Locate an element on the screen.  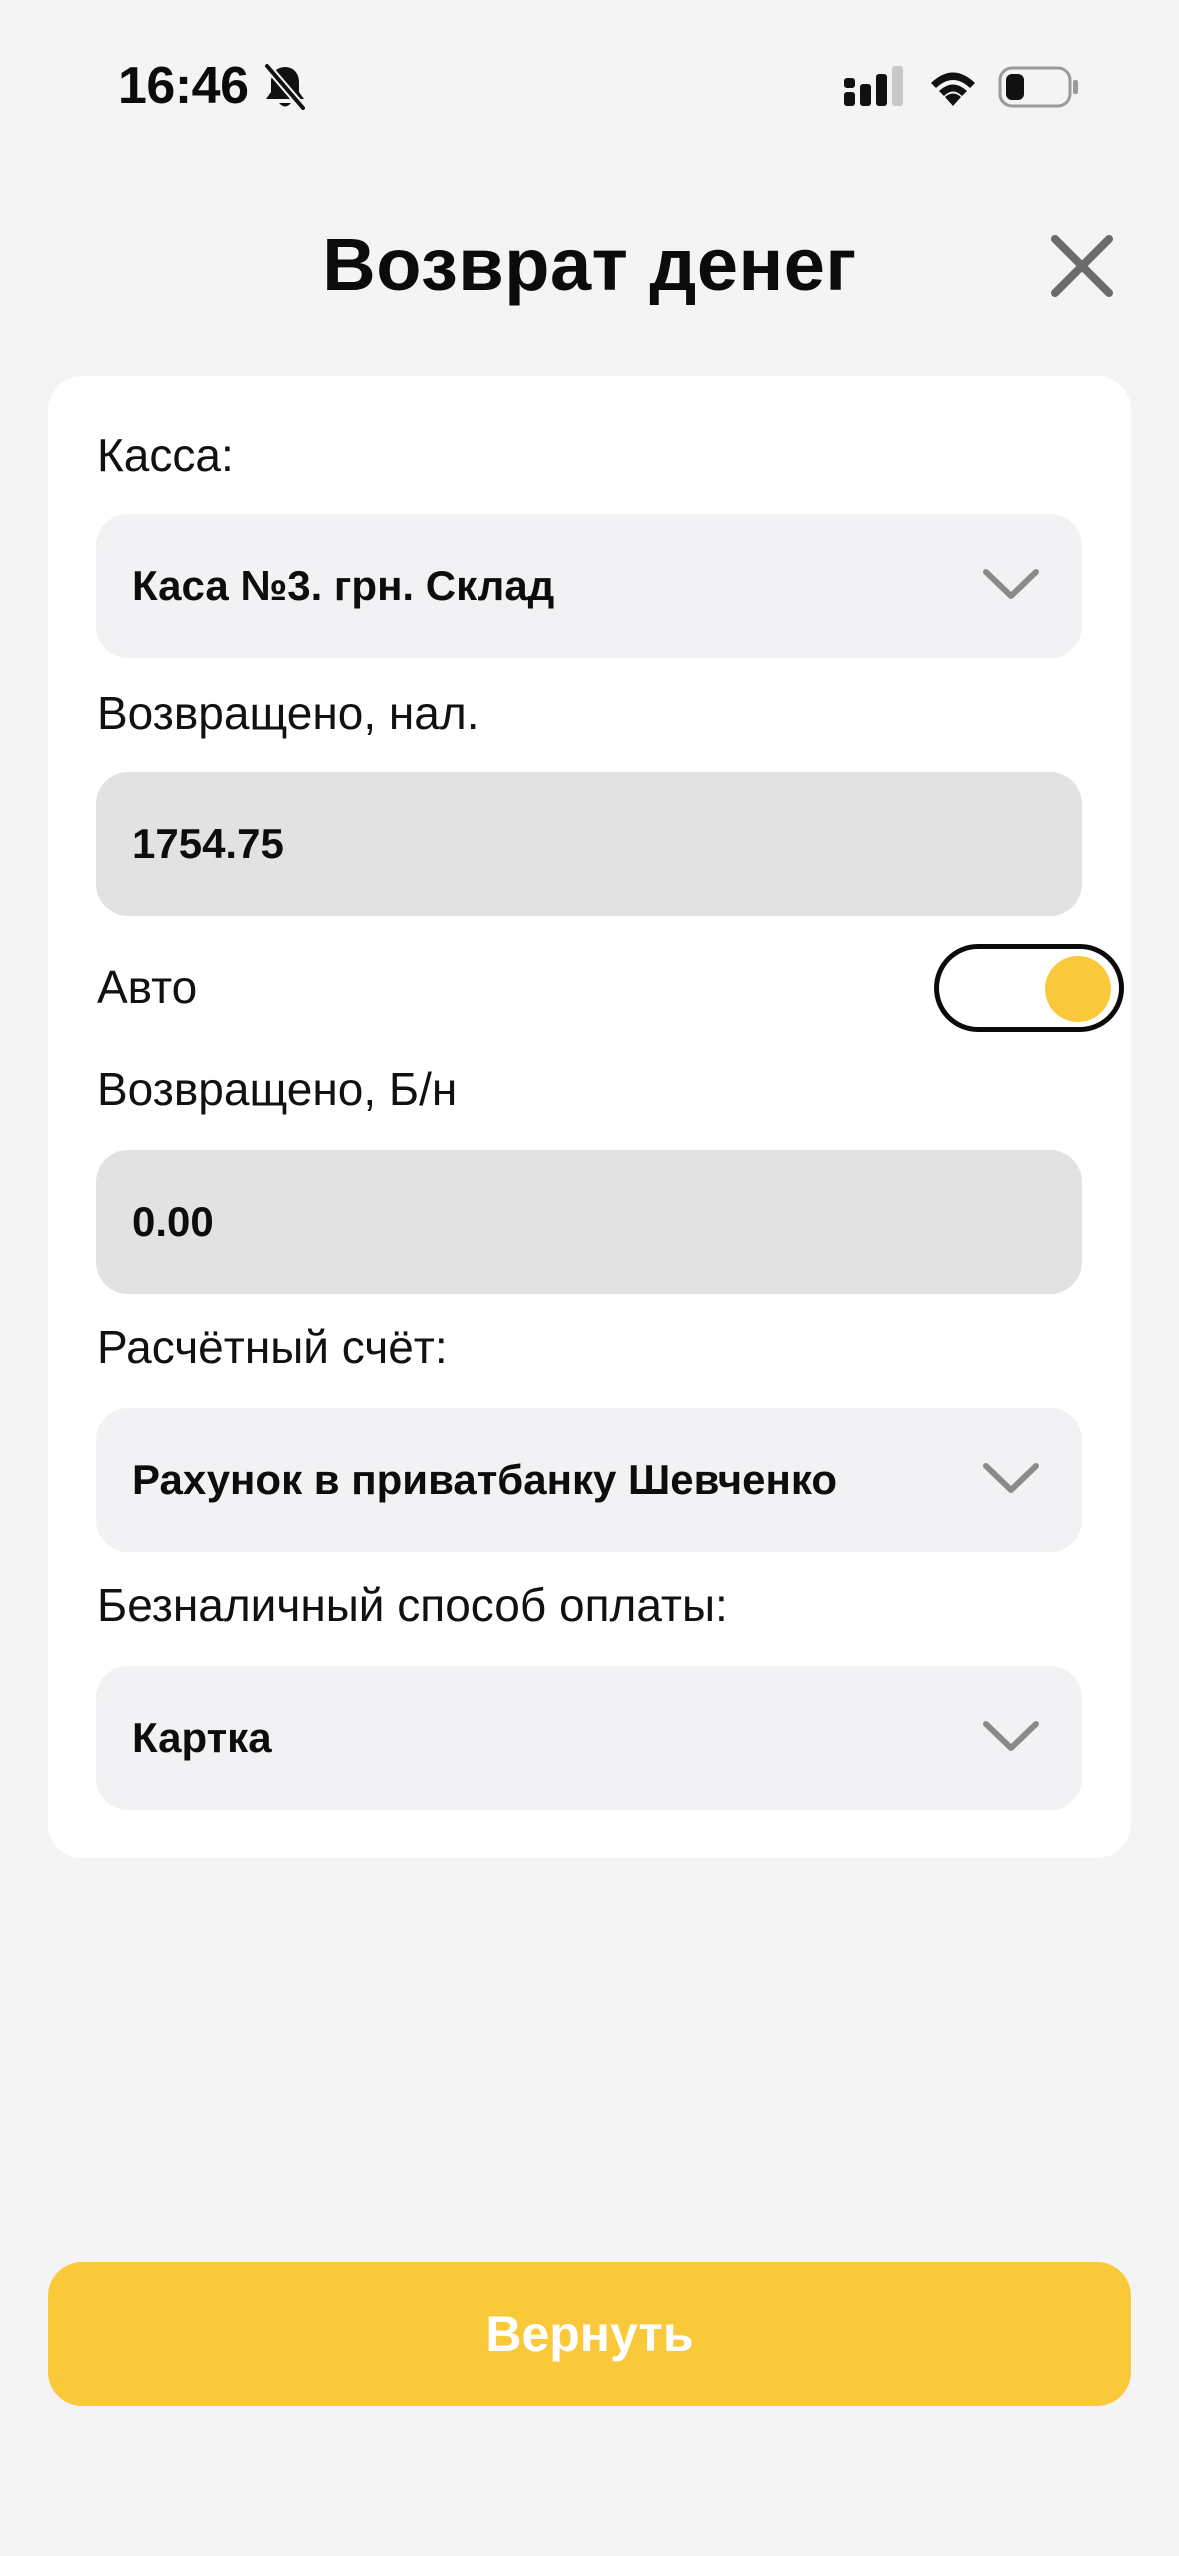
auto-toggle is located at coordinates (1029, 988).